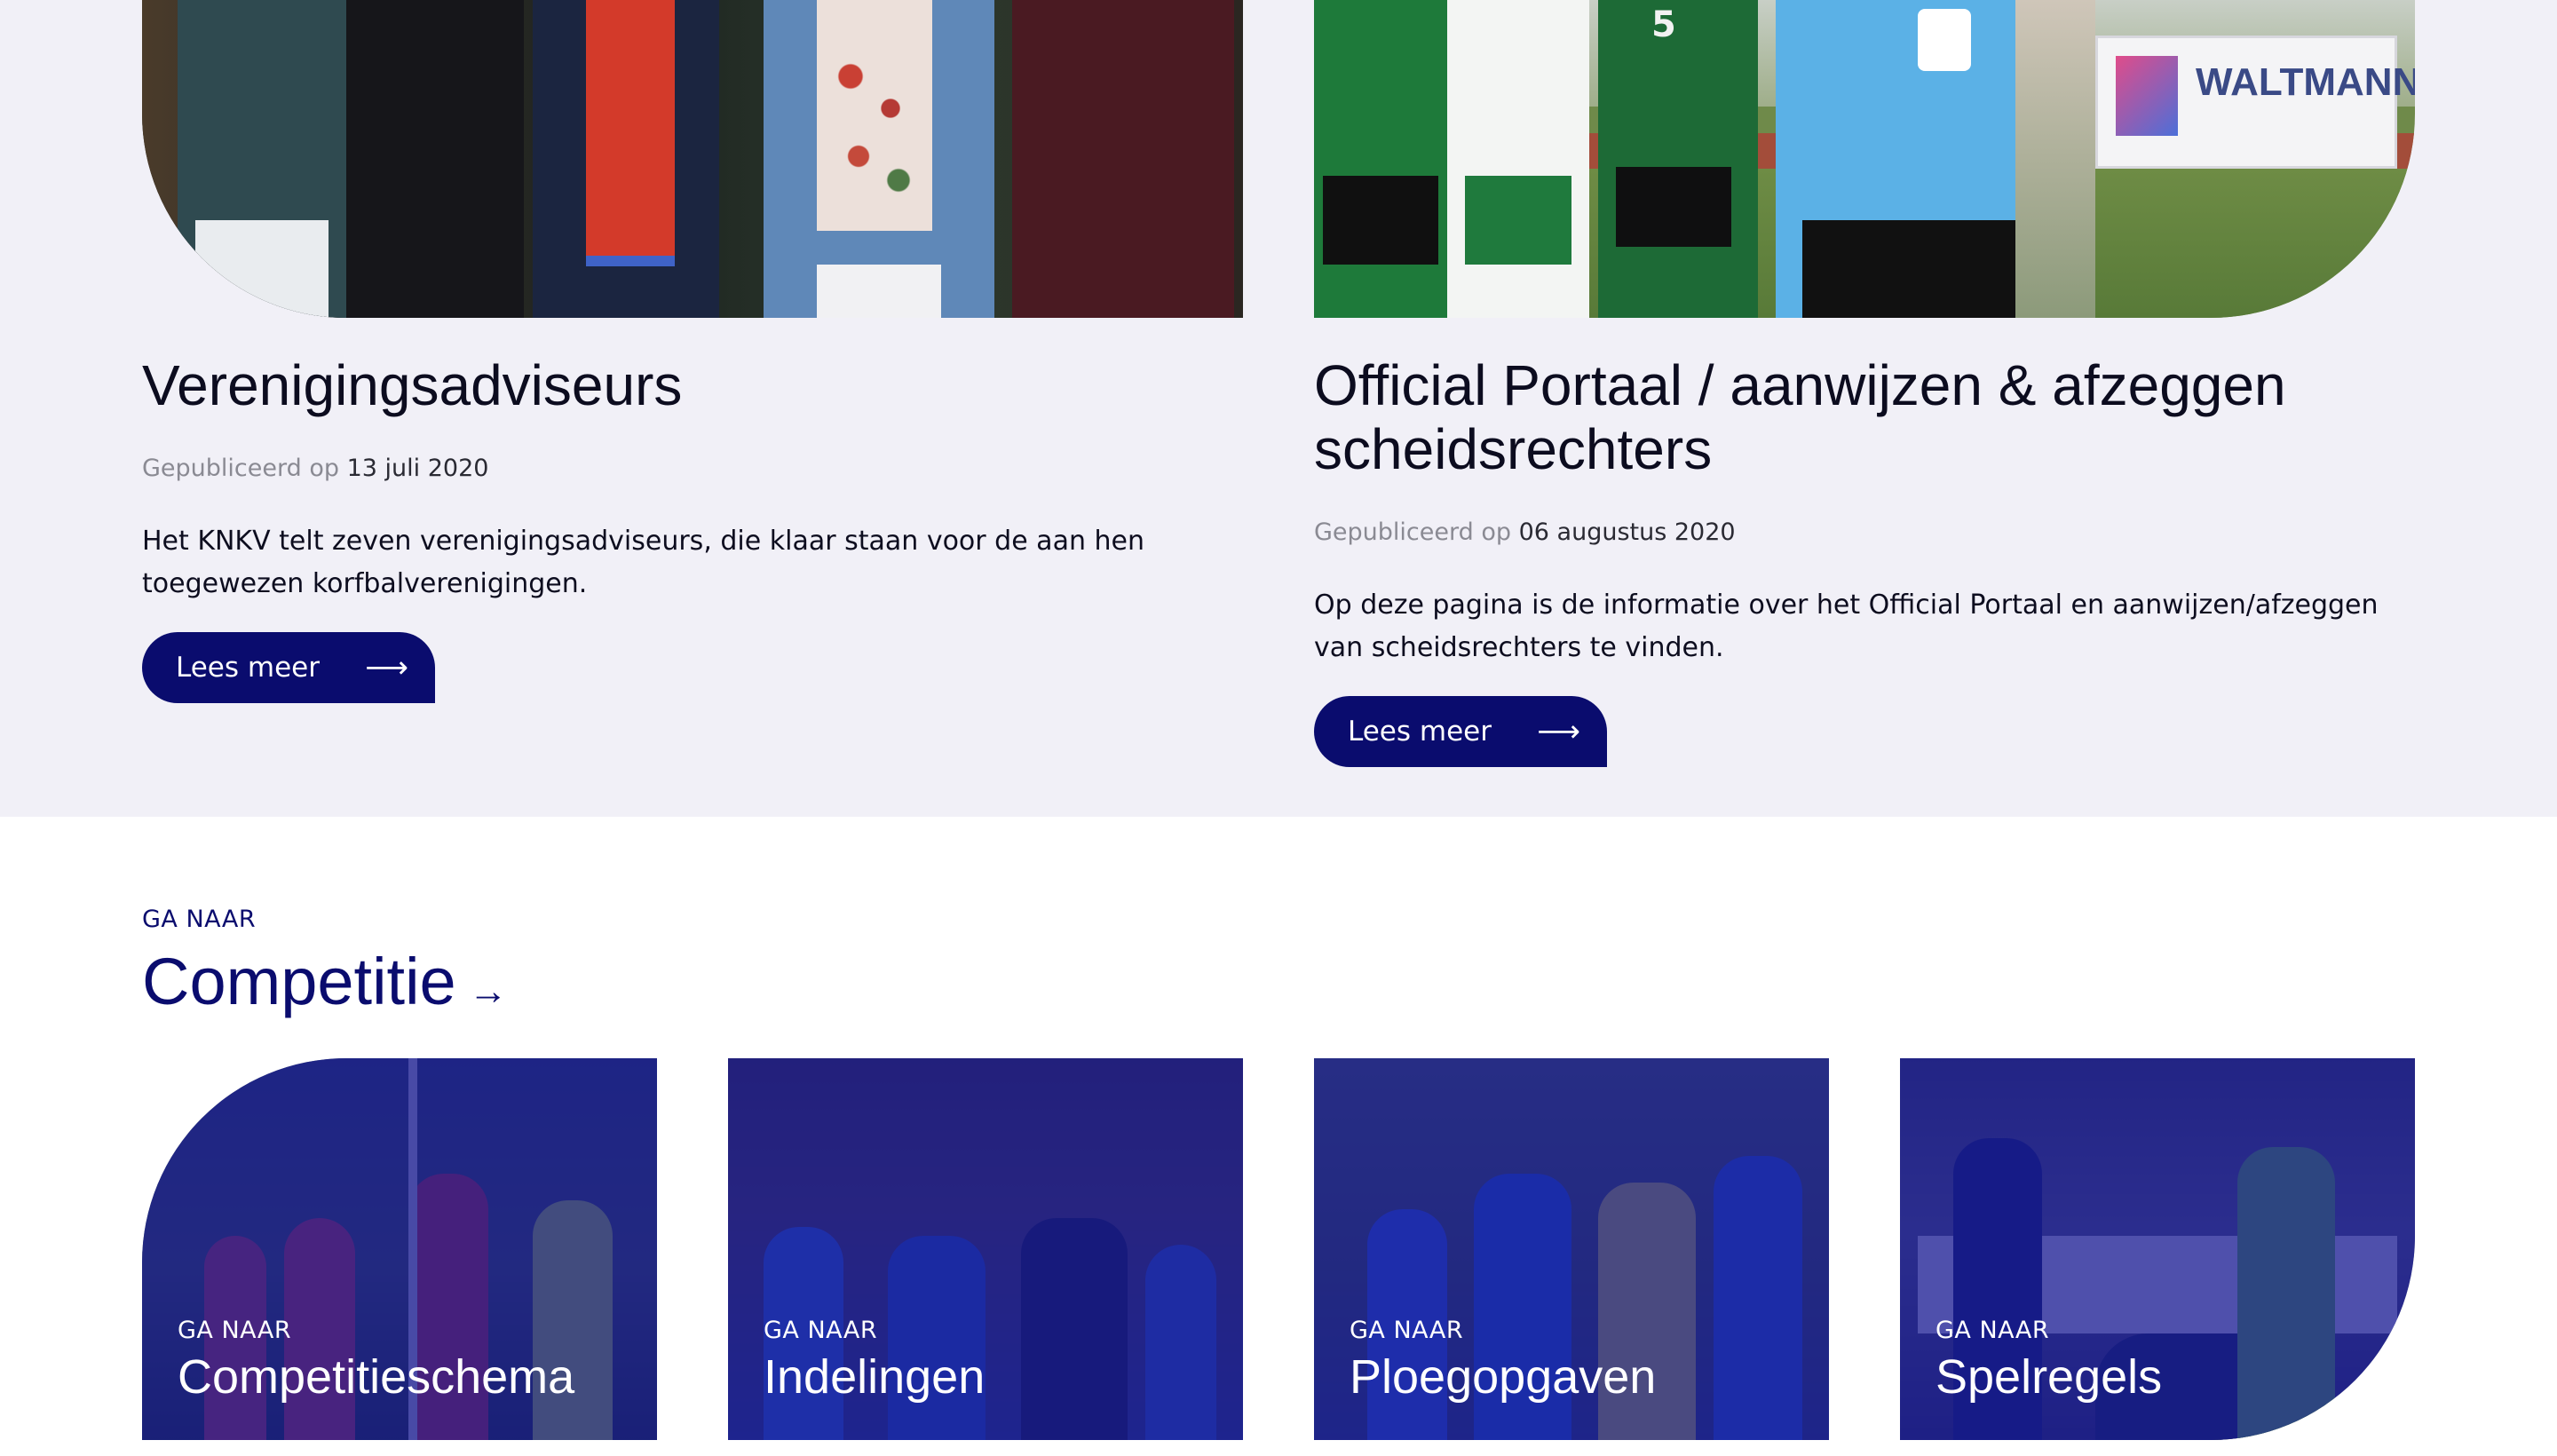 The image size is (2557, 1456). I want to click on sponsor-banner: WALTMANN, so click(2255, 102).